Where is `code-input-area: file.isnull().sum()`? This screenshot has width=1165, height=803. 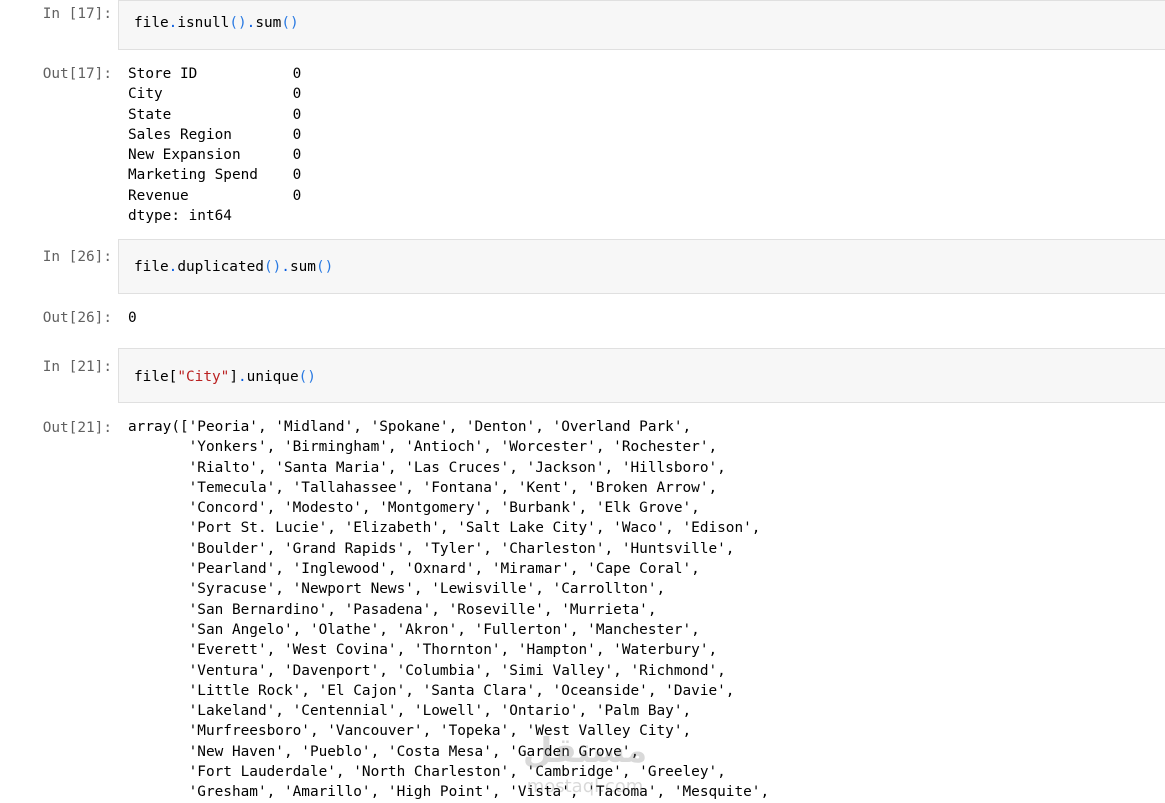
code-input-area: file.isnull().sum() is located at coordinates (641, 25).